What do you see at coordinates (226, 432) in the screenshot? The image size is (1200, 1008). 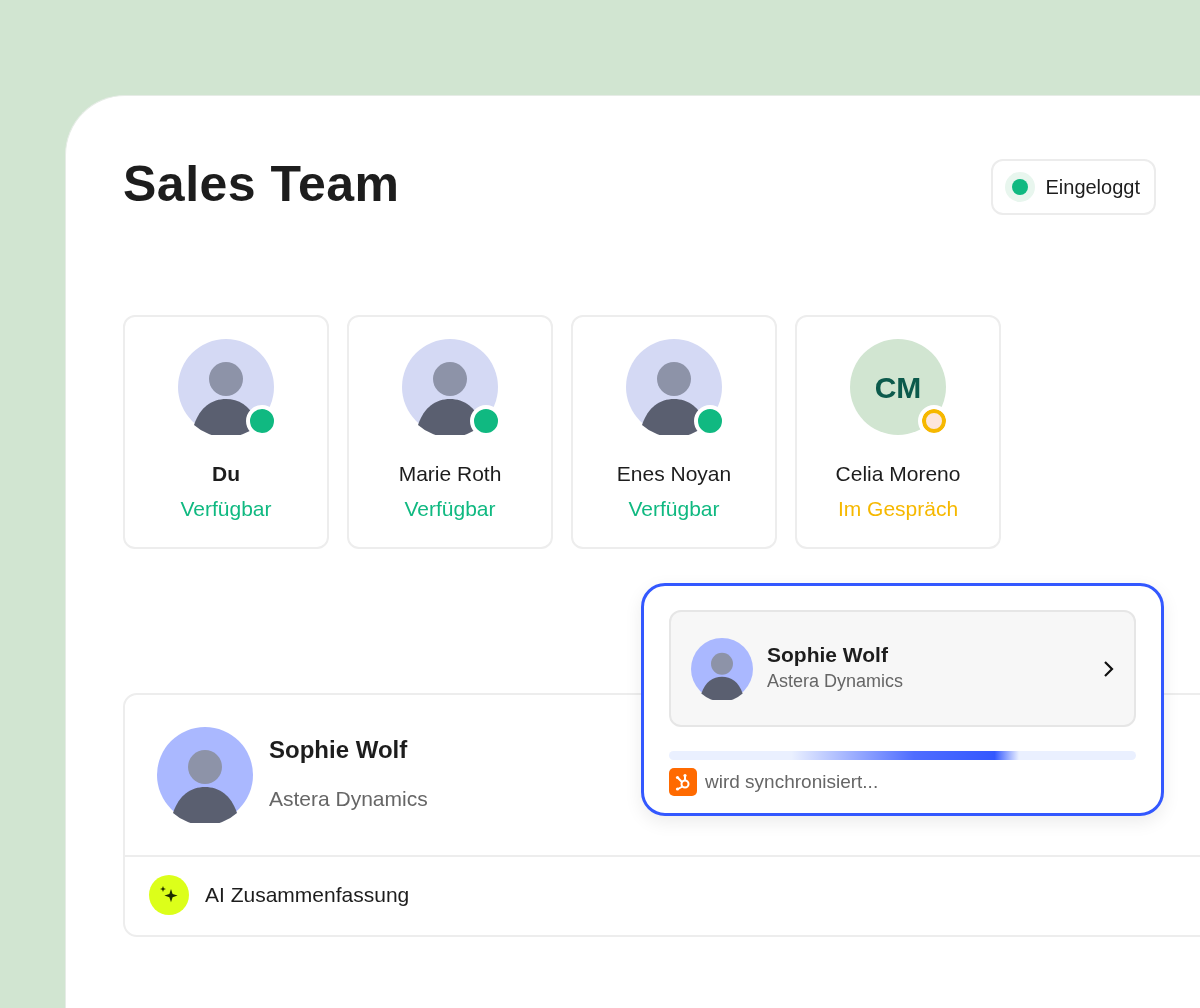 I see `member-card: Du Verfügbar` at bounding box center [226, 432].